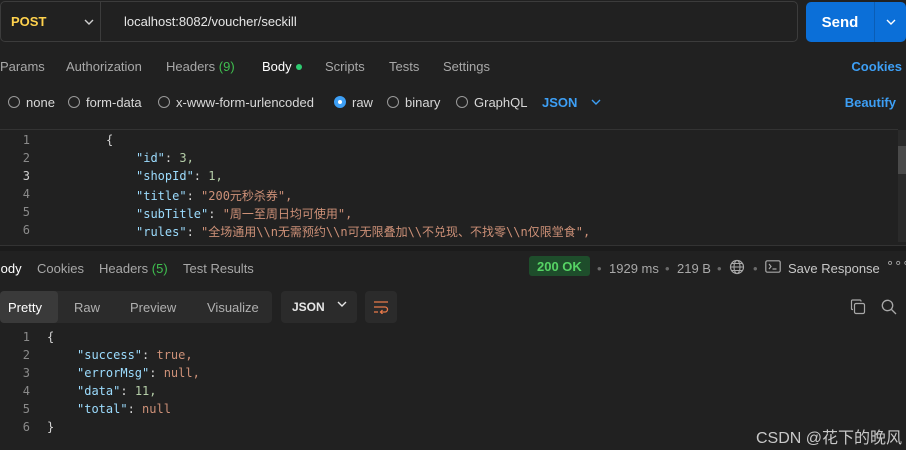  What do you see at coordinates (215, 176) in the screenshot?
I see `json-value: 1,` at bounding box center [215, 176].